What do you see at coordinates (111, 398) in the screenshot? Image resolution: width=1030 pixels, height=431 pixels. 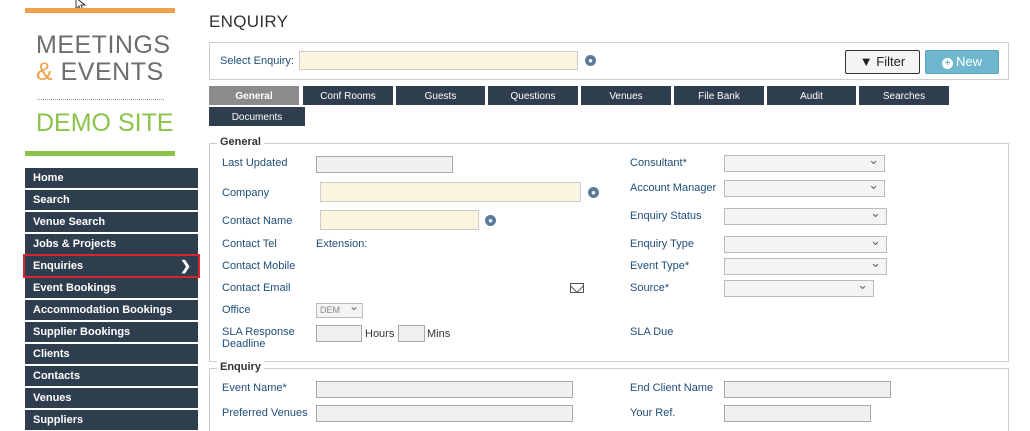 I see `sidebar-item-venues: Venues` at bounding box center [111, 398].